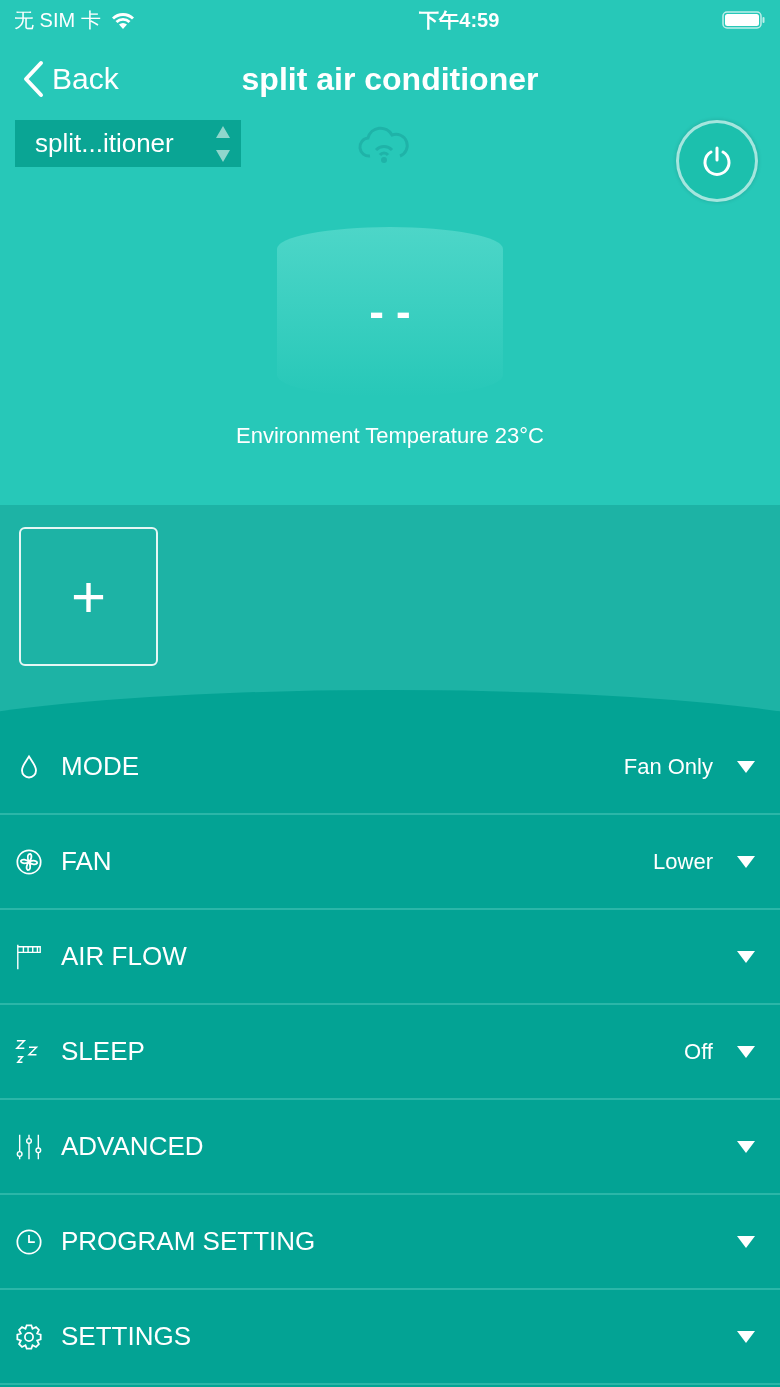 This screenshot has height=1387, width=780. What do you see at coordinates (668, 766) in the screenshot?
I see `row-value: Fan Only` at bounding box center [668, 766].